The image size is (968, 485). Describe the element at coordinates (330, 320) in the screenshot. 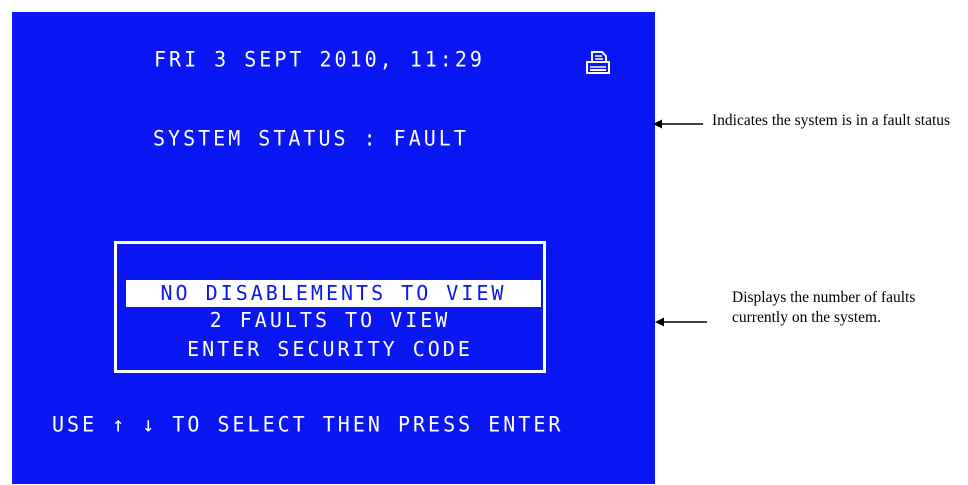

I see `menu-item-faults: 2 FAULTS TO VIEW` at that location.